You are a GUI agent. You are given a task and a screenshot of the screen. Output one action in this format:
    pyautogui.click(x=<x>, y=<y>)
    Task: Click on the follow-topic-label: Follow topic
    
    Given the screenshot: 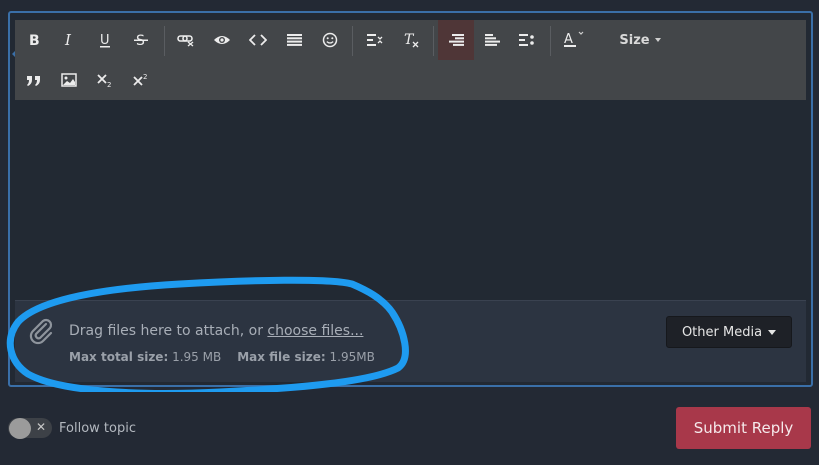 What is the action you would take?
    pyautogui.click(x=97, y=428)
    